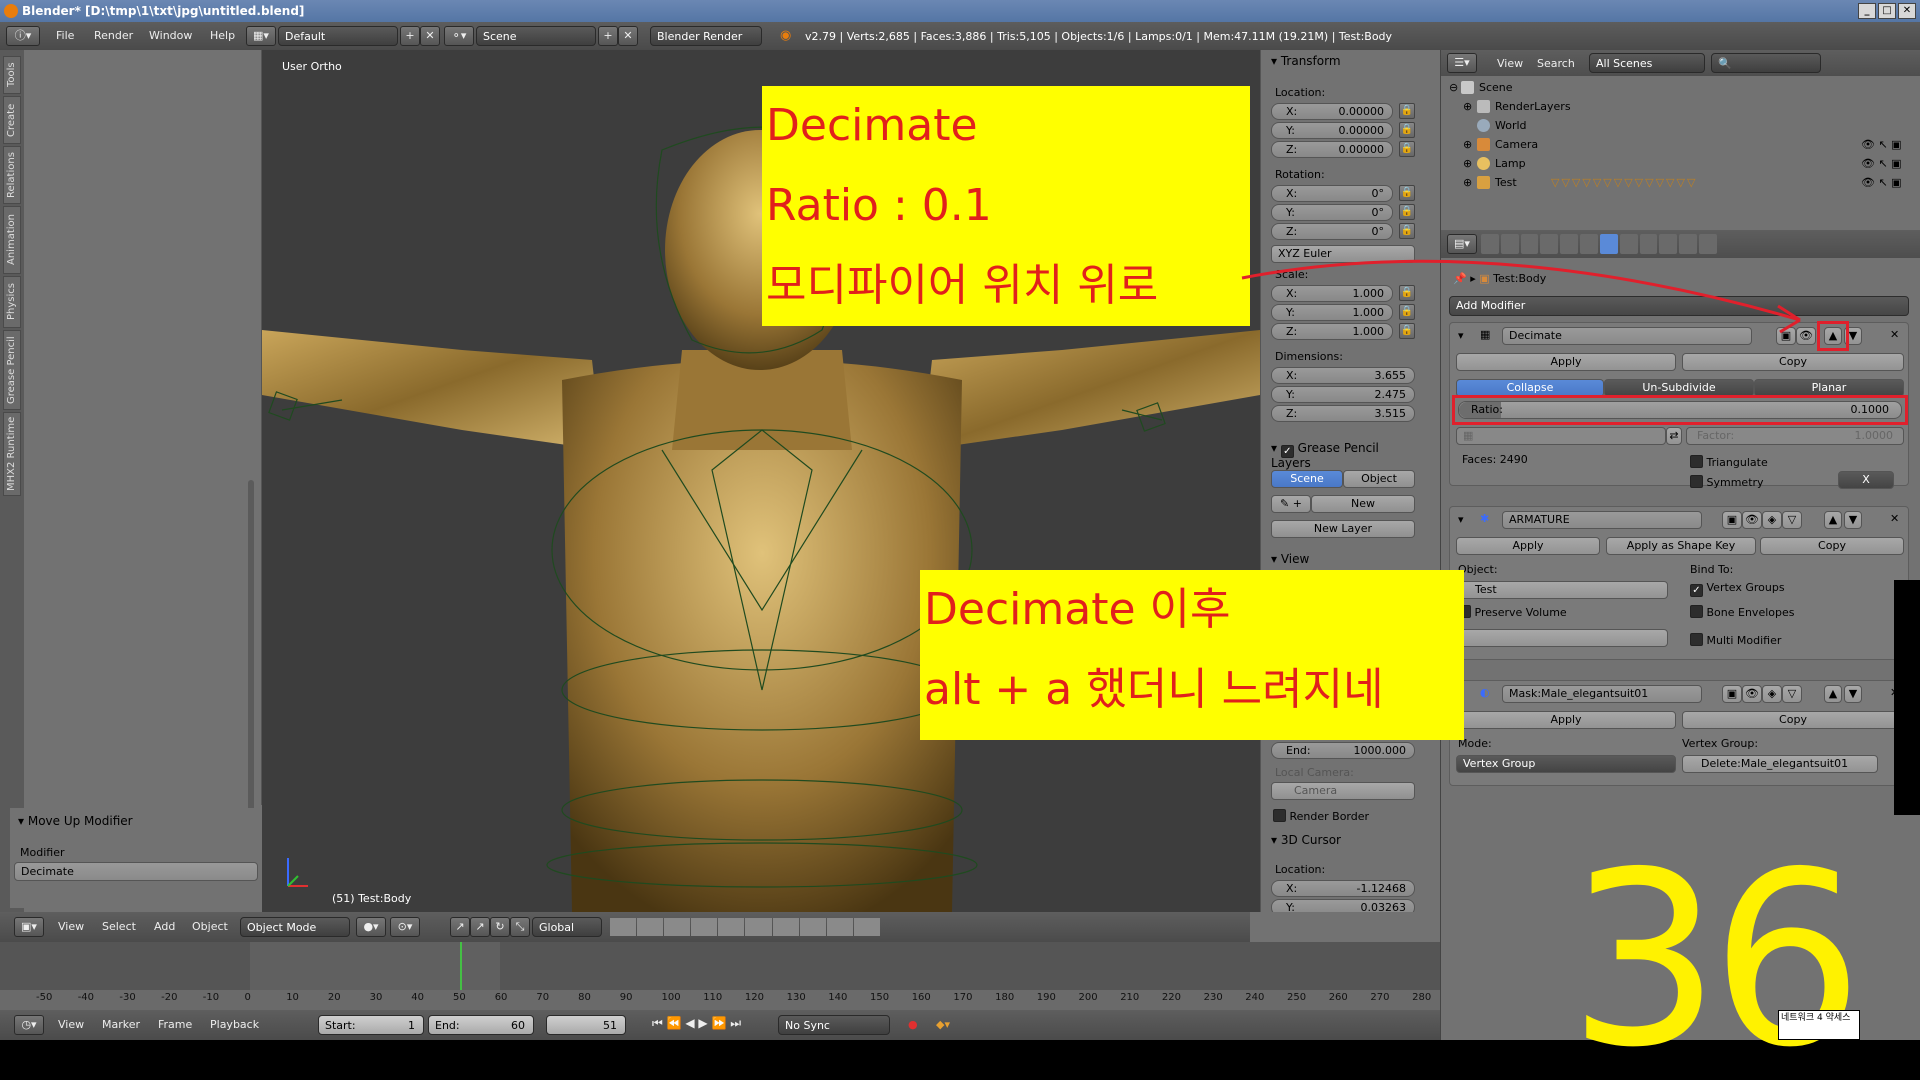  Describe the element at coordinates (12, 454) in the screenshot. I see `tab-mhx2-runtime: MHX2 Runtime` at that location.